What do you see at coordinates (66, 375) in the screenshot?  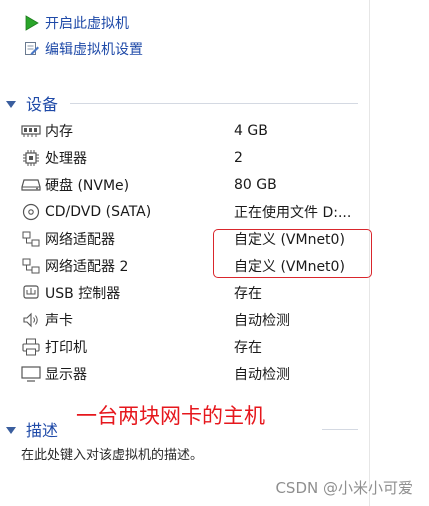 I see `device-name: 显示器` at bounding box center [66, 375].